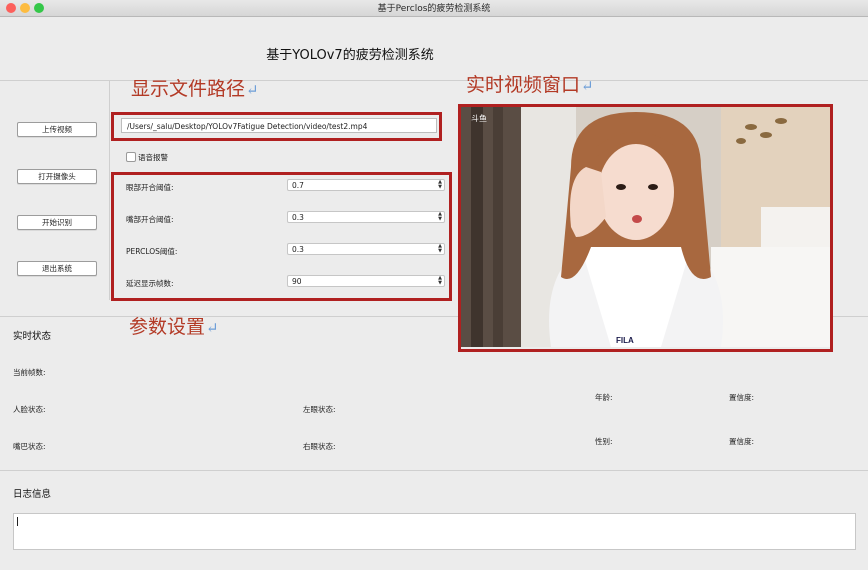 The image size is (868, 570). Describe the element at coordinates (150, 187) in the screenshot. I see `eye-threshold-label: 眼部开合阈值:` at that location.